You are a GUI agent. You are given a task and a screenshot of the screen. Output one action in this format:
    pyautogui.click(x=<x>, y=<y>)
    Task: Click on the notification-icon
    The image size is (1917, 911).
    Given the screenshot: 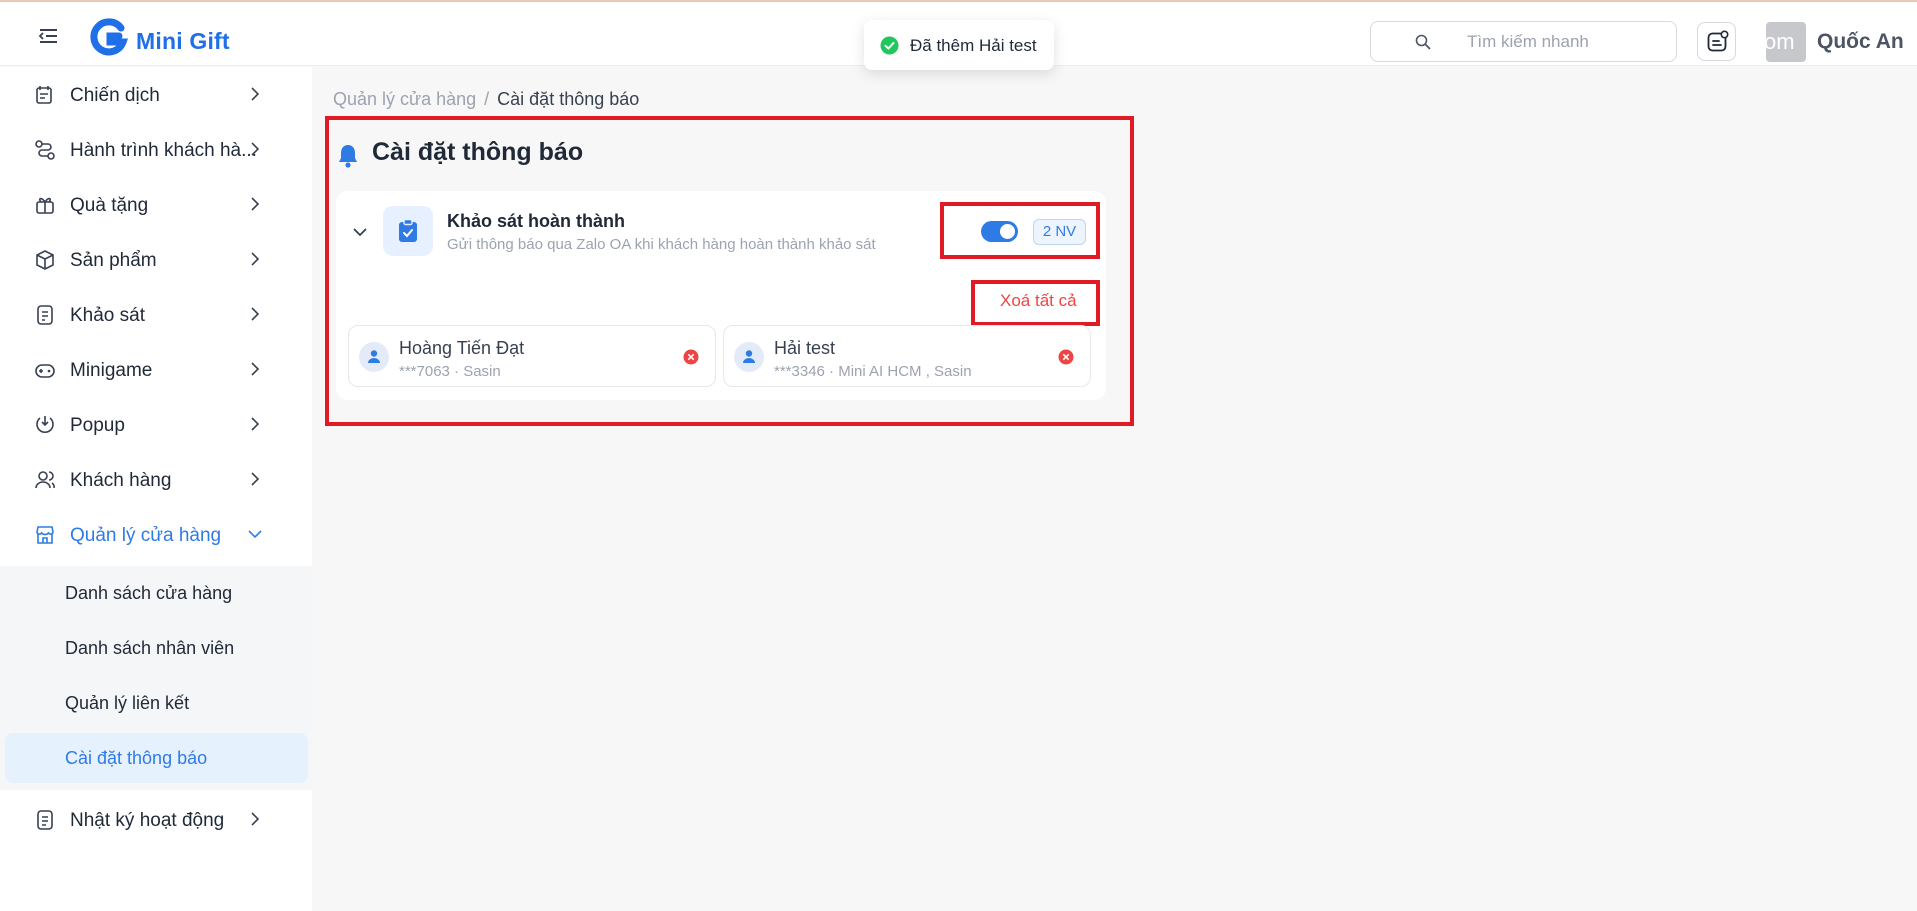 What is the action you would take?
    pyautogui.click(x=1718, y=41)
    